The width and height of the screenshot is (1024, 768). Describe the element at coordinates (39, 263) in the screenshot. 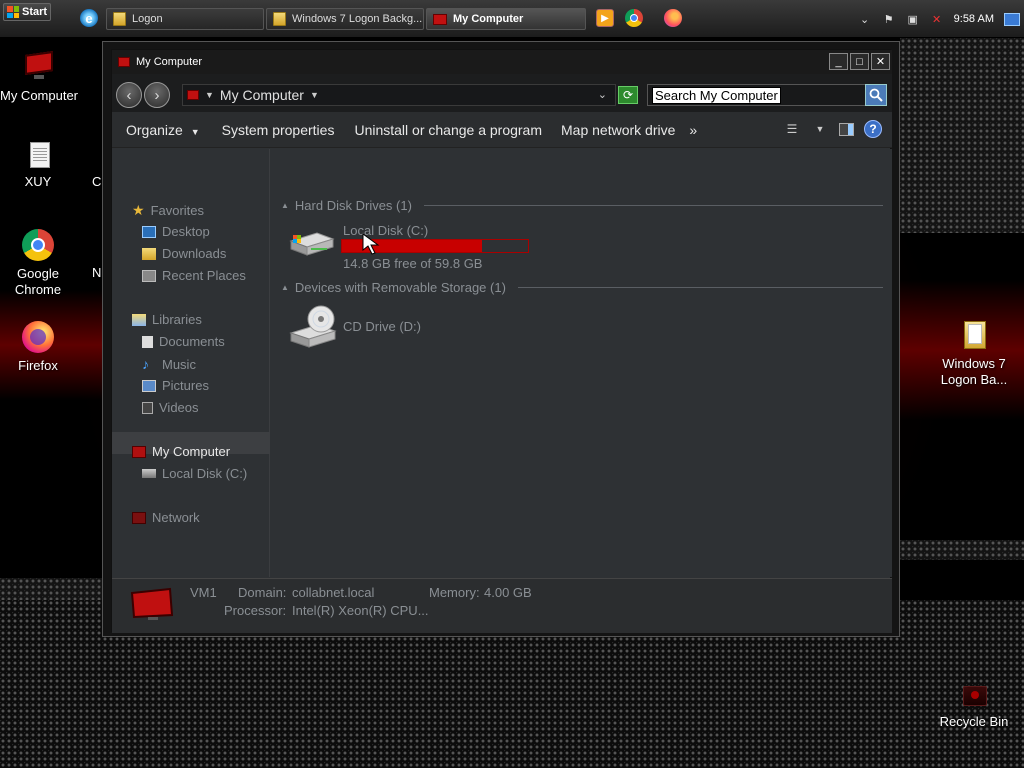

I see `desktop-icon-google-chrome: Google Chrome` at that location.